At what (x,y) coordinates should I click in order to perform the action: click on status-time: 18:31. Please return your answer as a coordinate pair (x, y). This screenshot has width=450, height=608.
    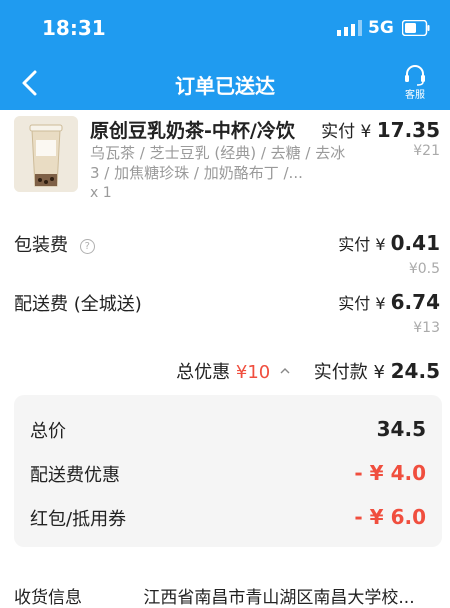
    Looking at the image, I should click on (74, 28).